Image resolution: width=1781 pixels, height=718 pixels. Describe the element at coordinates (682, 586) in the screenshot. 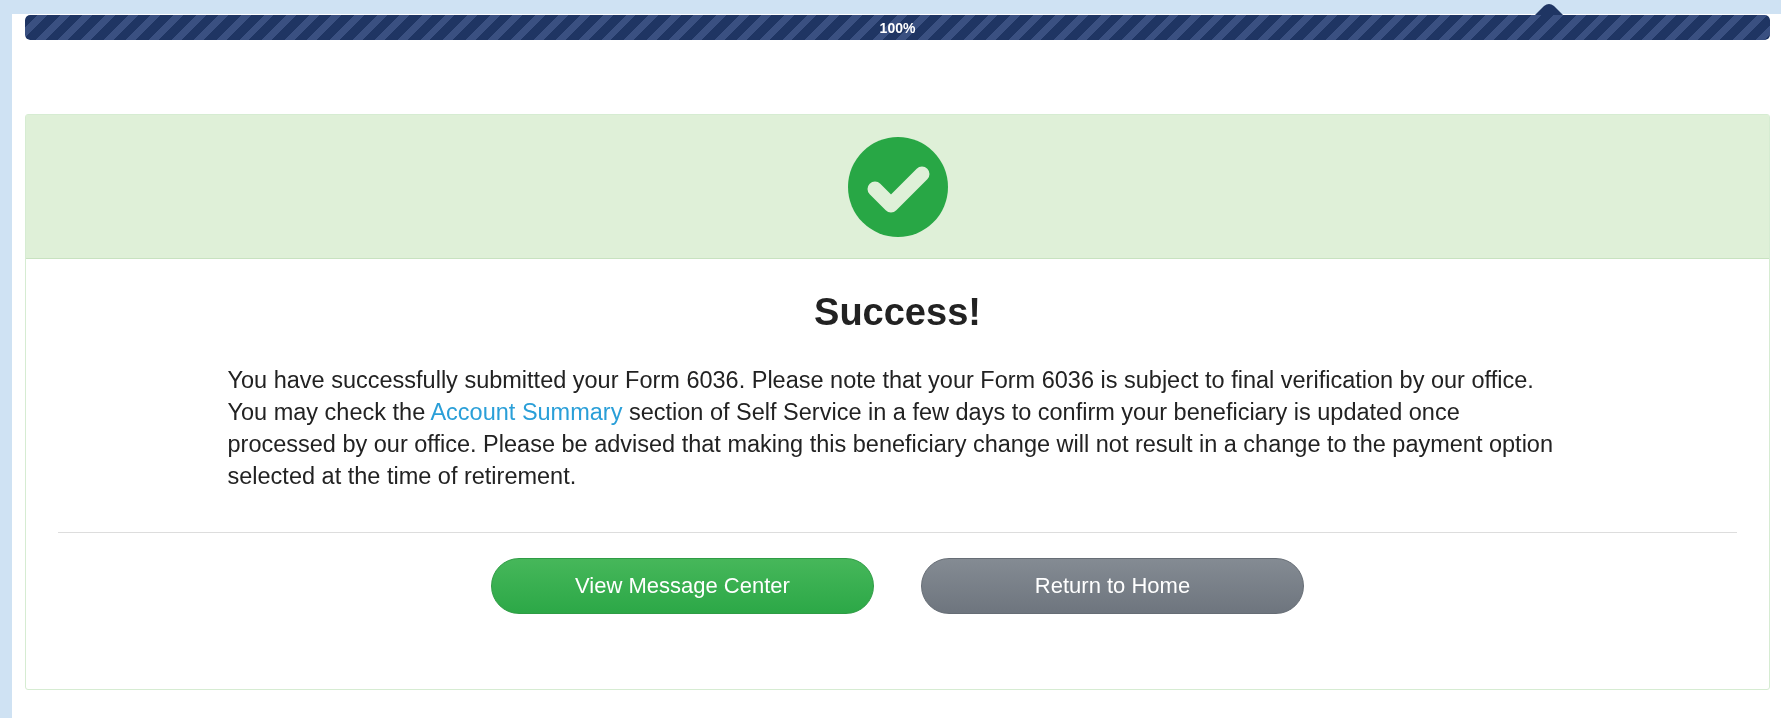

I see `view-message-center-button: View Message Center` at that location.